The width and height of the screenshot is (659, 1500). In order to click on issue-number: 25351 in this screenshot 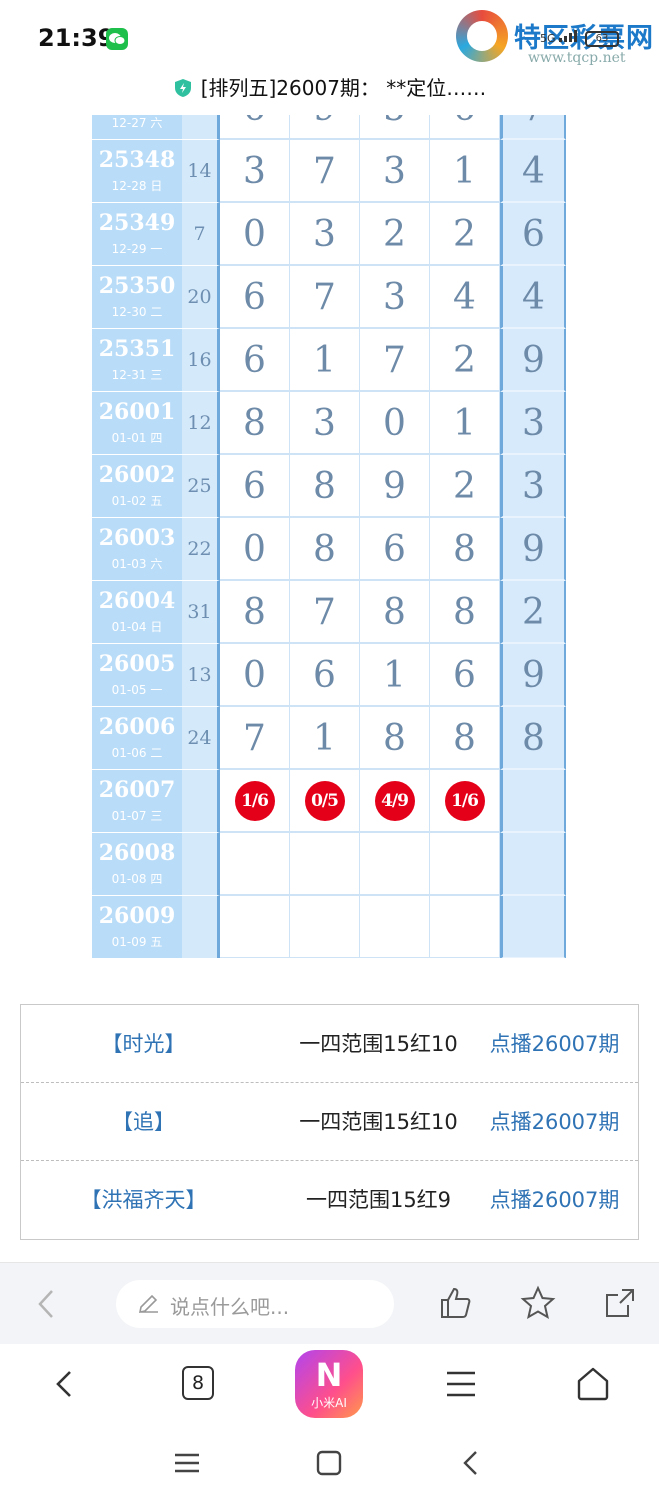, I will do `click(137, 349)`.